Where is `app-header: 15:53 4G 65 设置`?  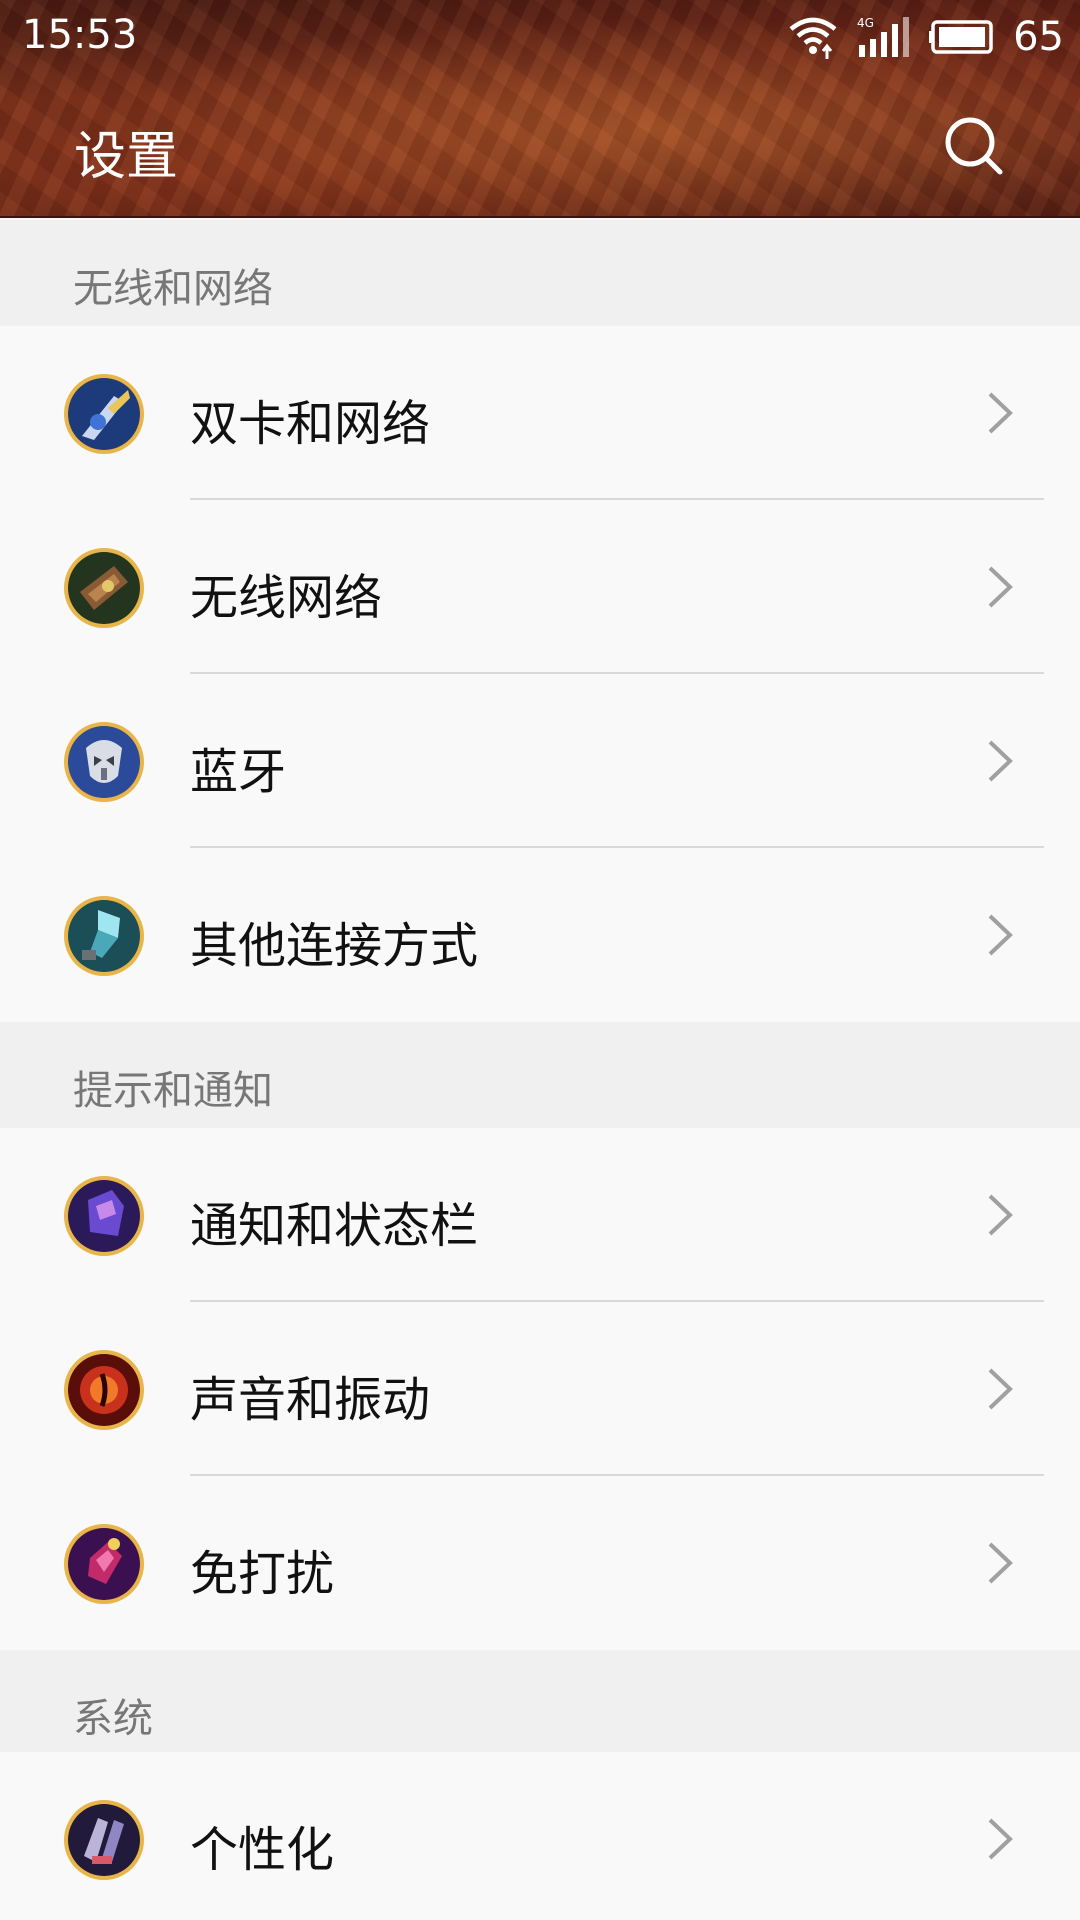 app-header: 15:53 4G 65 设置 is located at coordinates (540, 109).